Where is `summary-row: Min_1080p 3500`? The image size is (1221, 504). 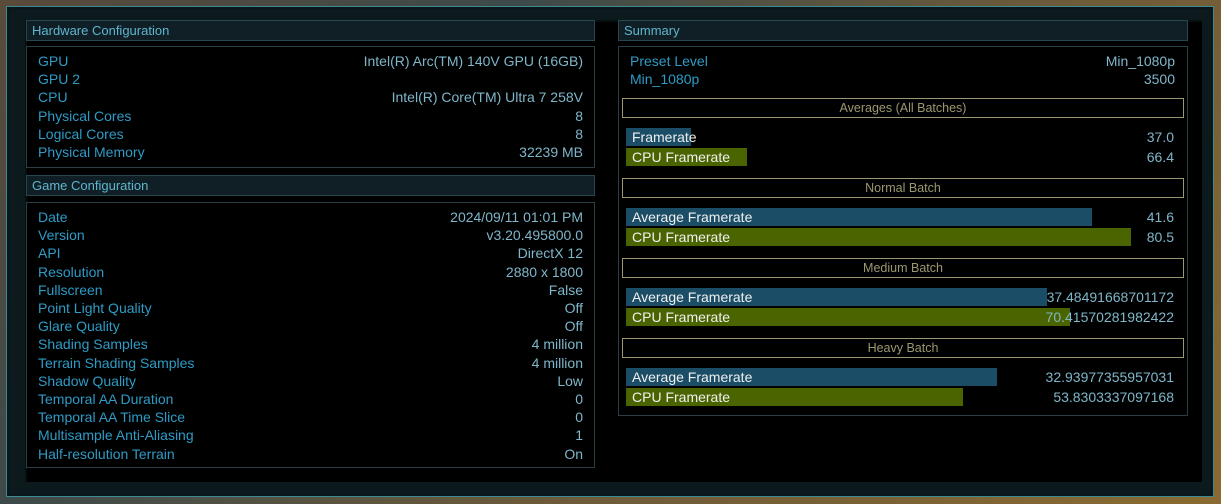 summary-row: Min_1080p 3500 is located at coordinates (903, 79).